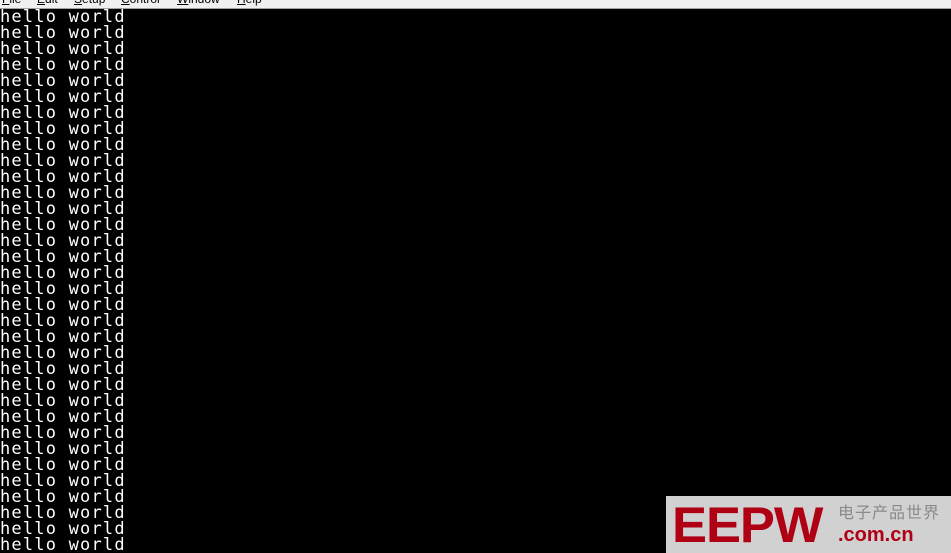 This screenshot has height=553, width=951. I want to click on menu-file: File, so click(11, 2).